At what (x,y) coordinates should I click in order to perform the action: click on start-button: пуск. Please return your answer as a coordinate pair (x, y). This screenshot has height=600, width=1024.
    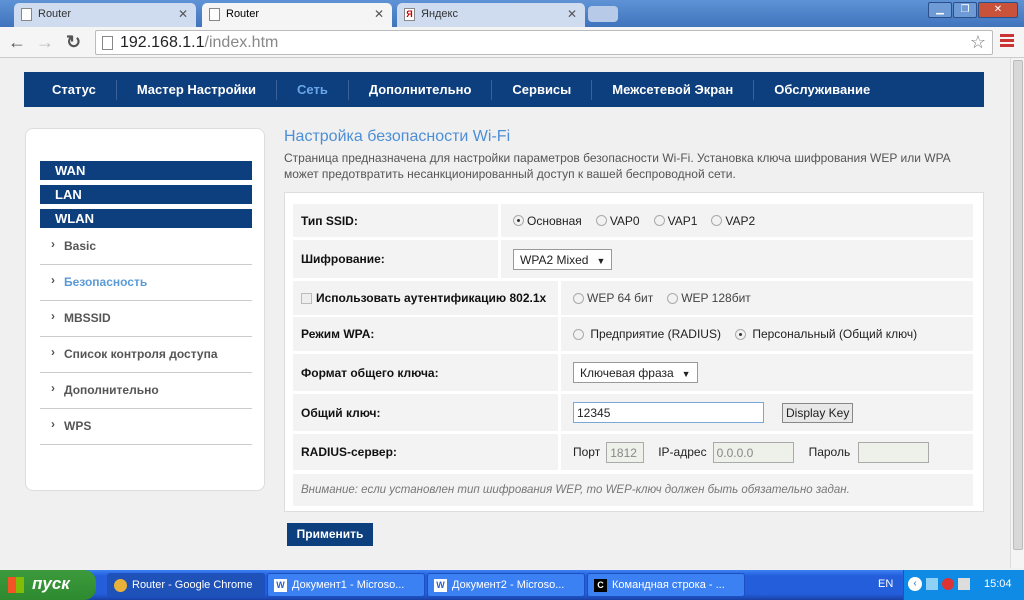
    Looking at the image, I should click on (48, 585).